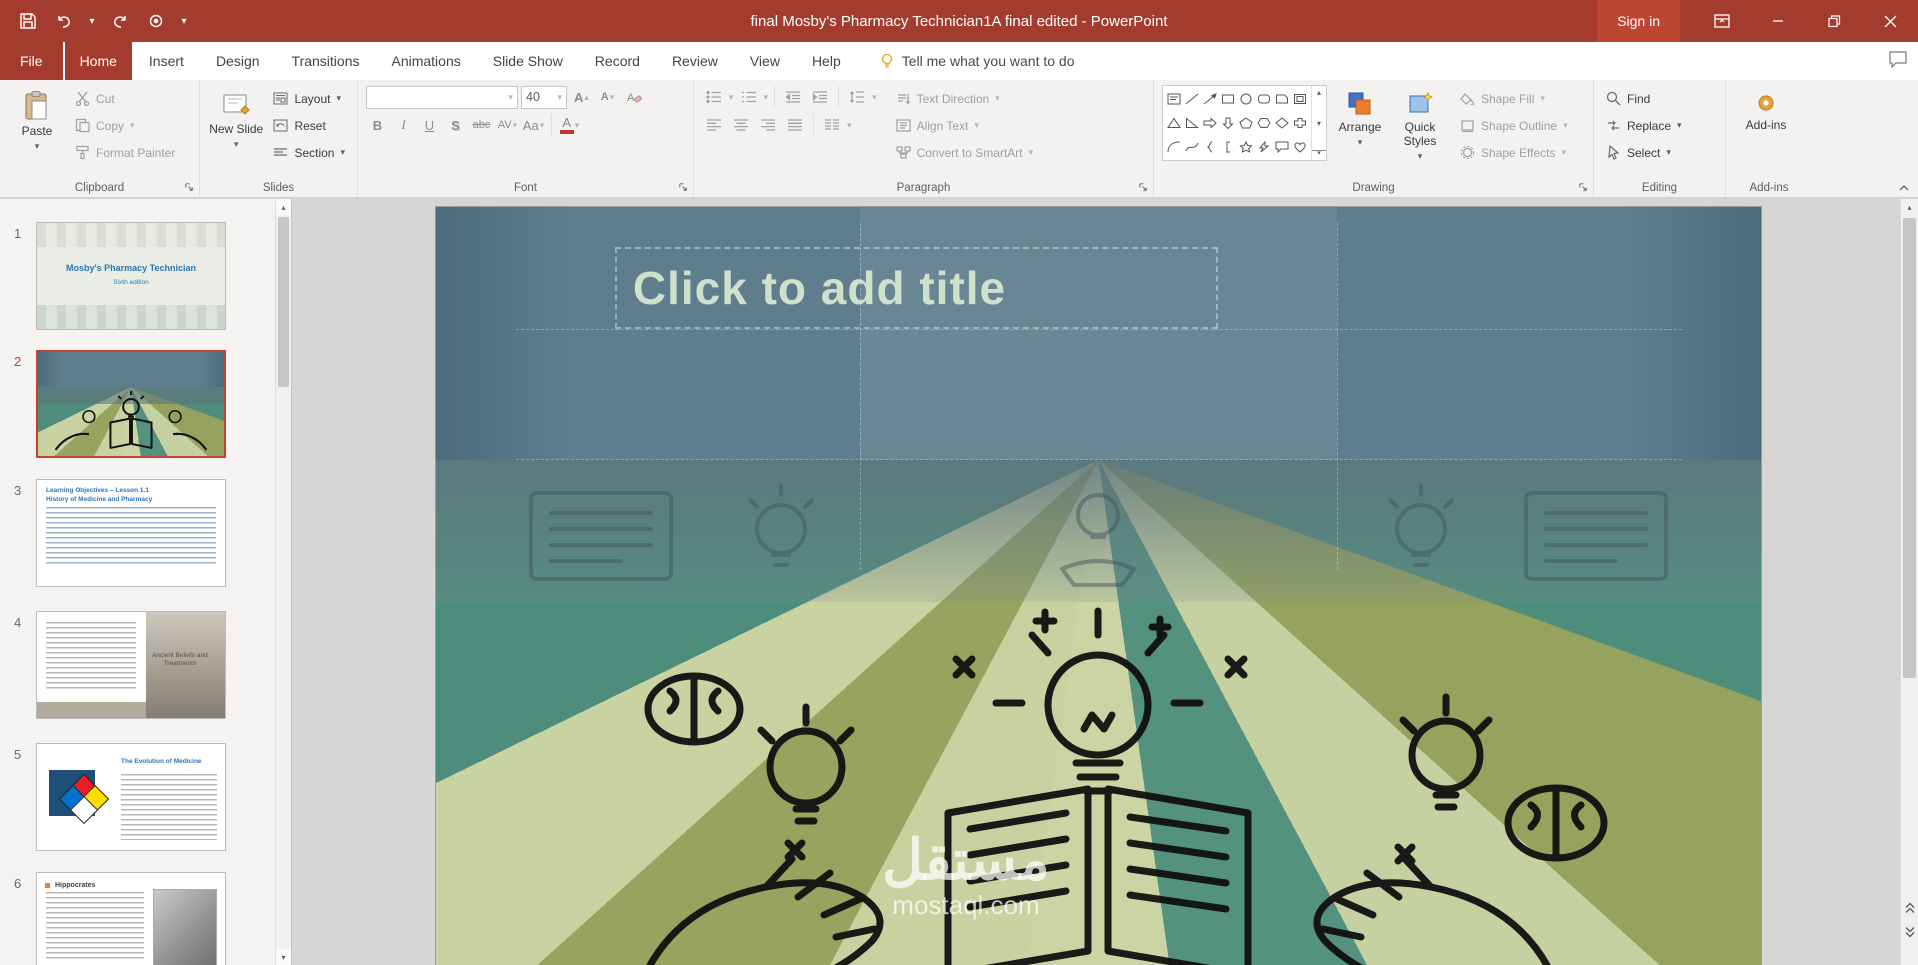 The image size is (1918, 965). Describe the element at coordinates (156, 21) in the screenshot. I see `touch-mouse-mode-icon` at that location.